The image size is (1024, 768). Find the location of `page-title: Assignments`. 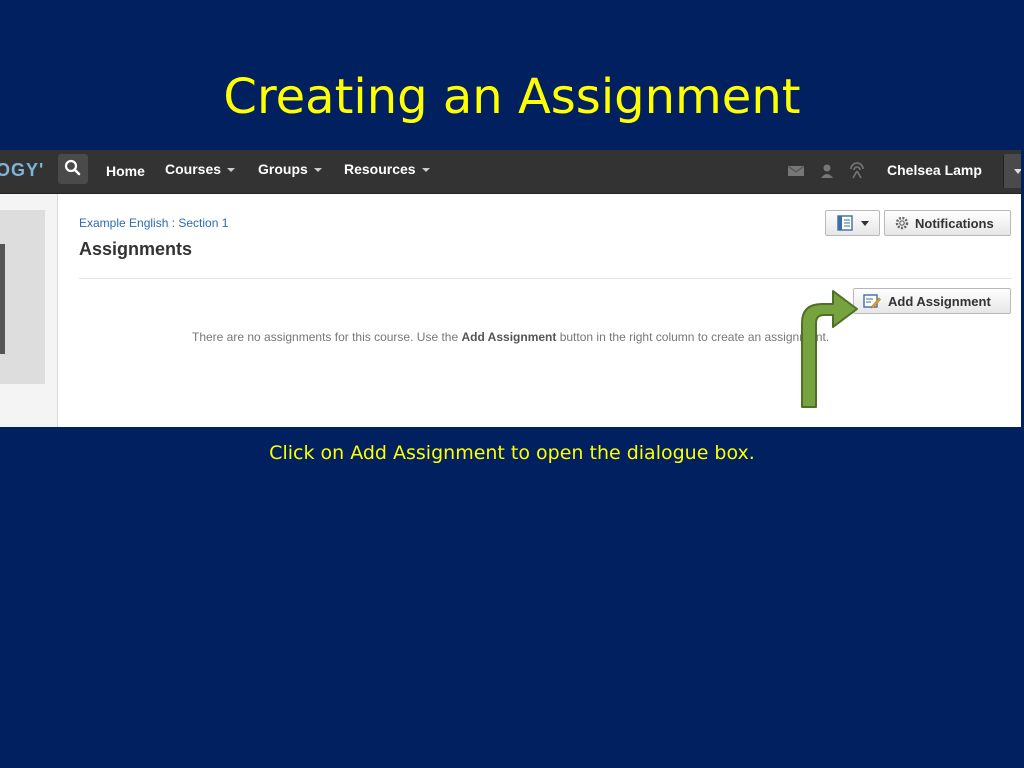

page-title: Assignments is located at coordinates (136, 249).